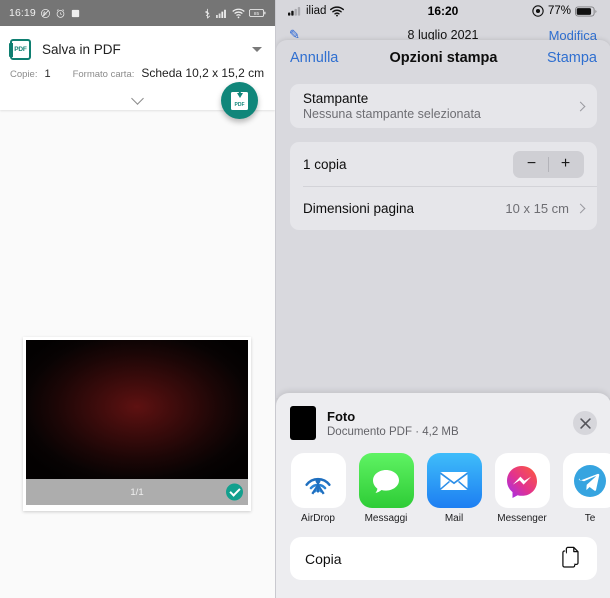 The height and width of the screenshot is (598, 610). Describe the element at coordinates (24, 74) in the screenshot. I see `copies-label: Copie:` at that location.